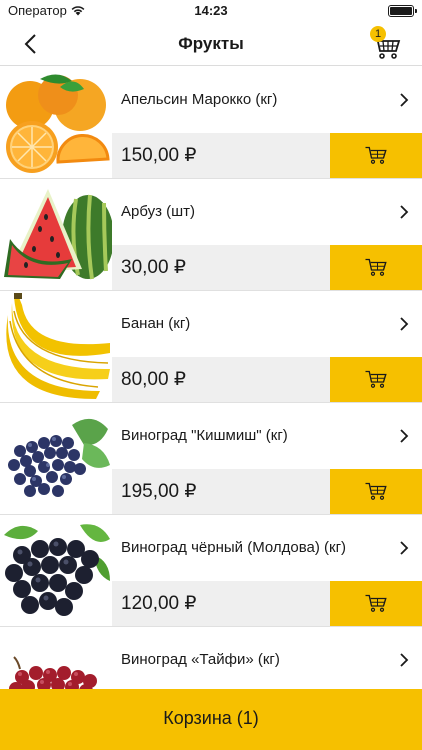  What do you see at coordinates (386, 43) in the screenshot?
I see `cart-button: 1` at bounding box center [386, 43].